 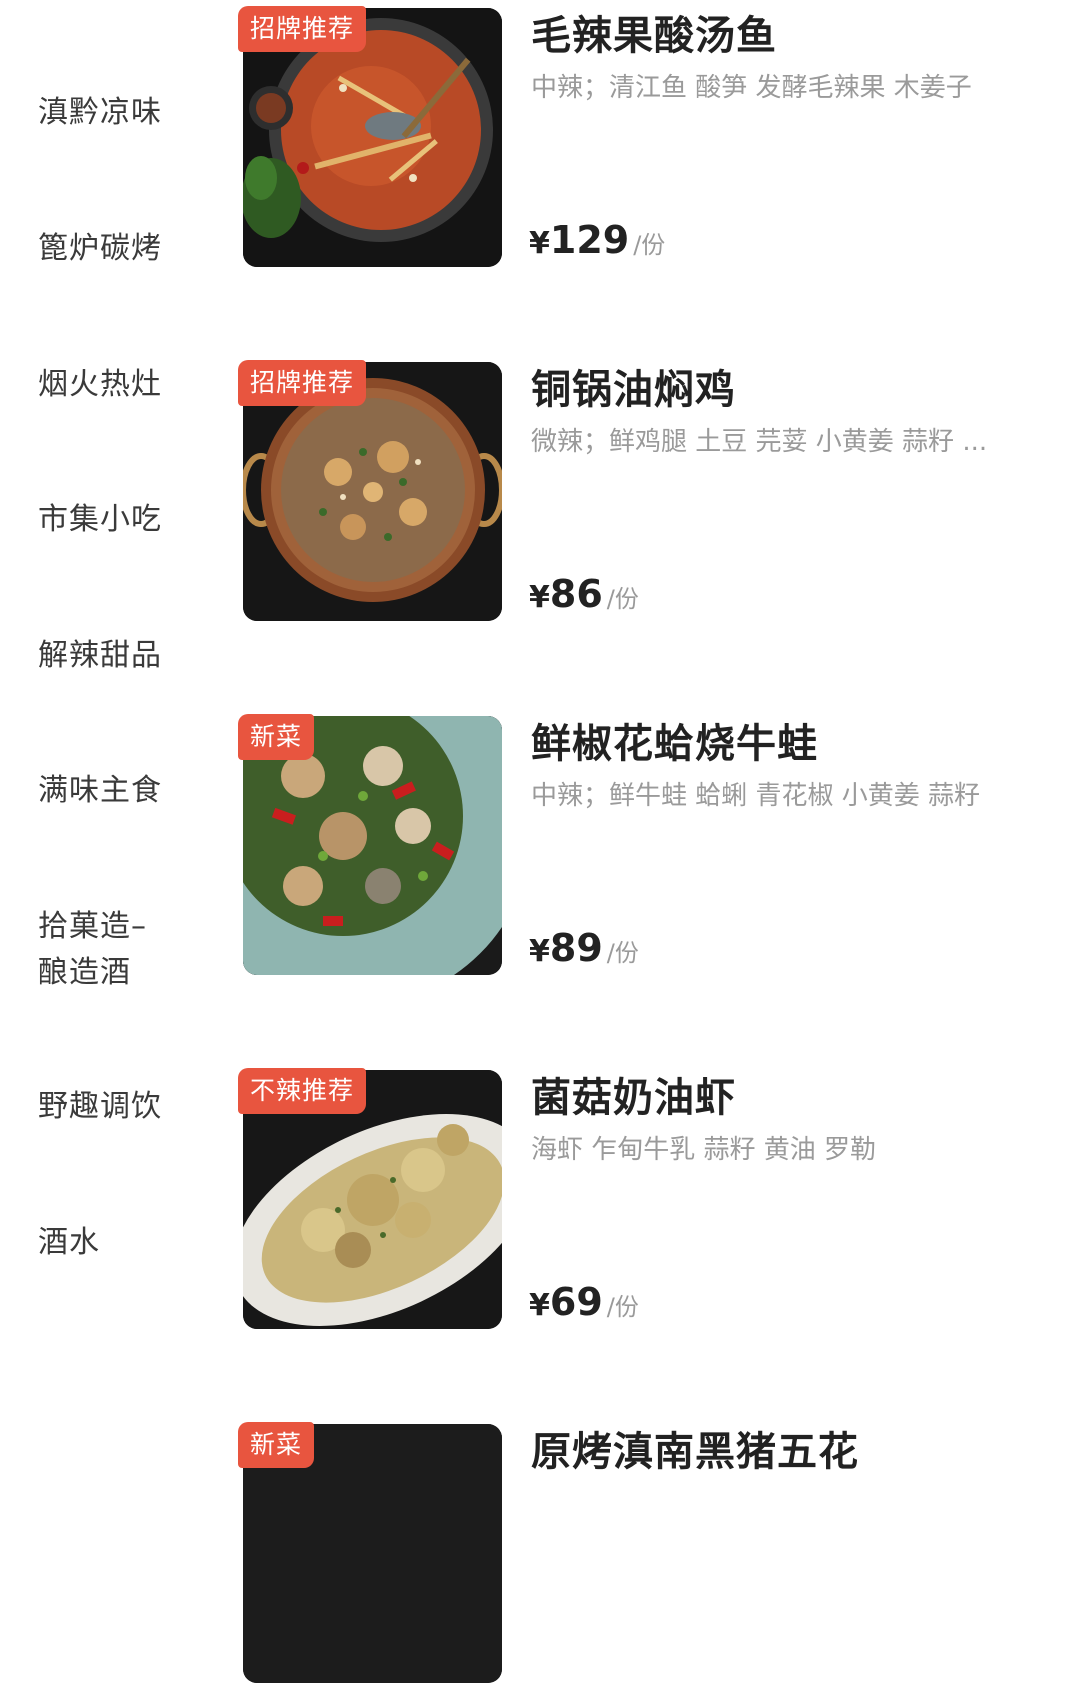 I want to click on dish-name: 鲜椒花蛤烧牛蛙, so click(x=674, y=744).